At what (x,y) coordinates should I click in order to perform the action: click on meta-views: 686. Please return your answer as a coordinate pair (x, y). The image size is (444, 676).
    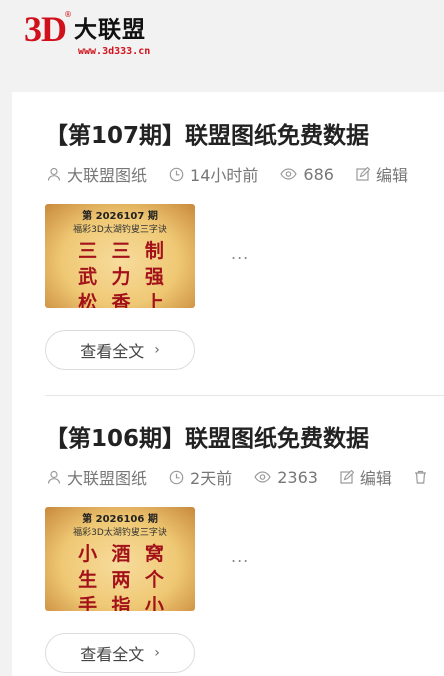
    Looking at the image, I should click on (307, 174).